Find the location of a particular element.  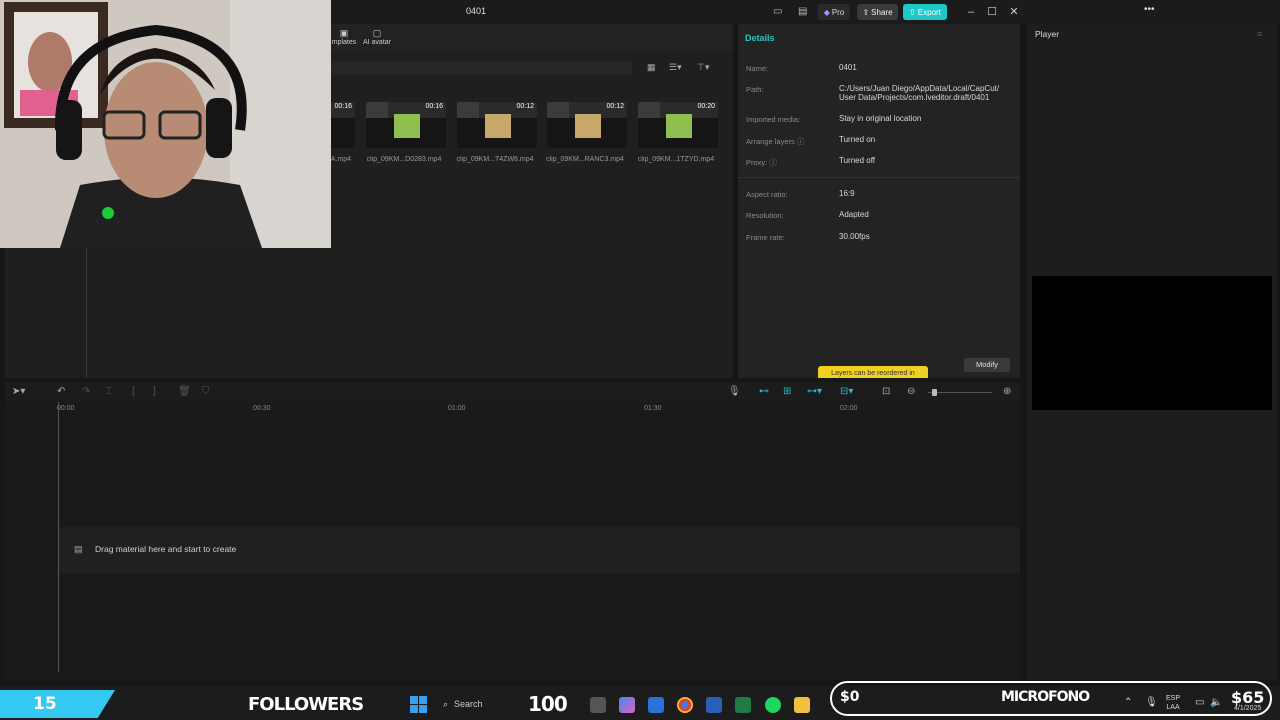

player-viewport is located at coordinates (1152, 343).